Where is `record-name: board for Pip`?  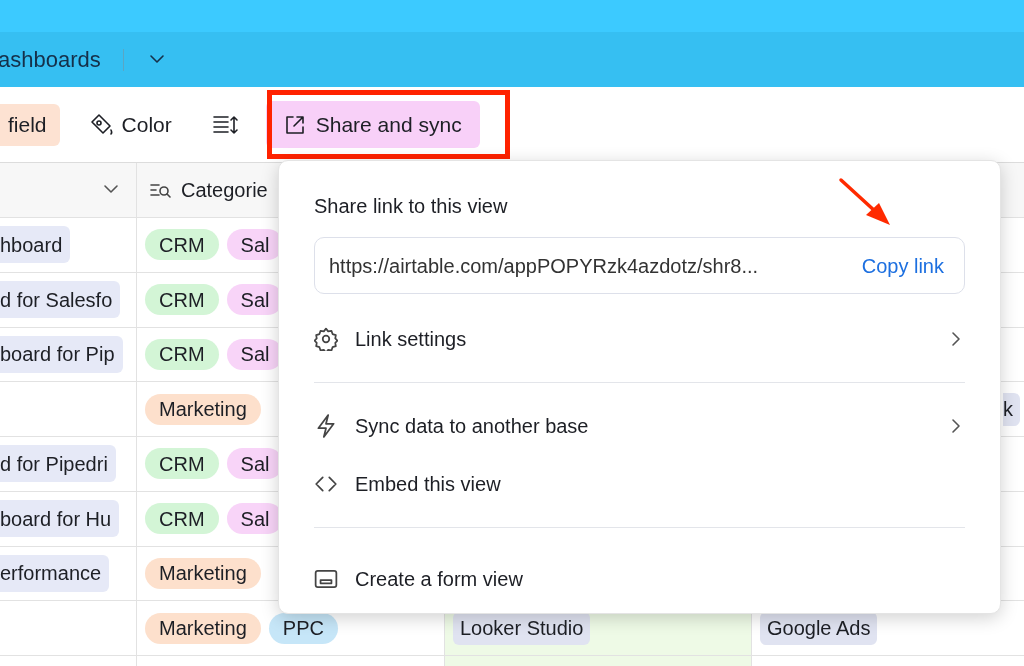
record-name: board for Pip is located at coordinates (61, 354).